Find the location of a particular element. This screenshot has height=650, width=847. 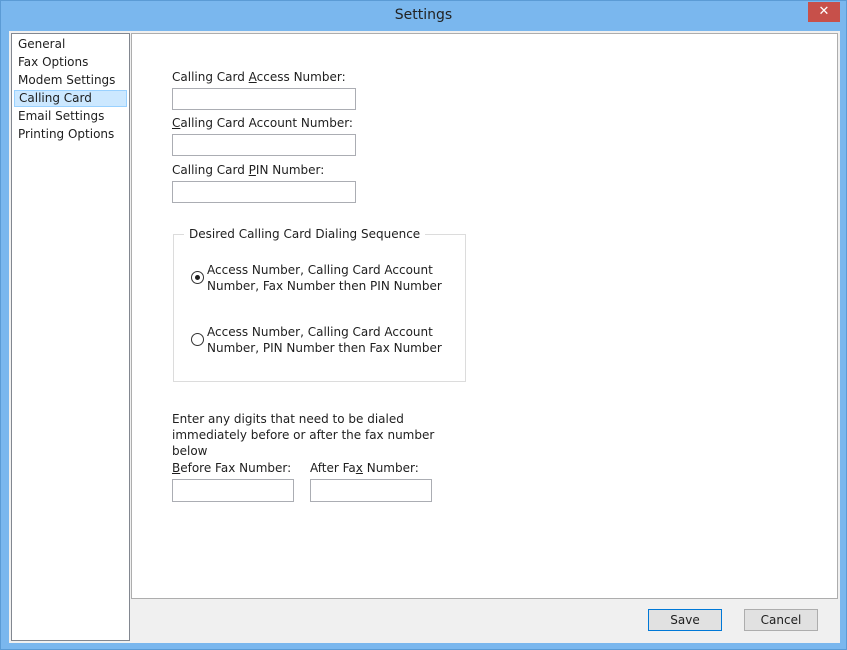

after-fax-number-field is located at coordinates (371, 490).